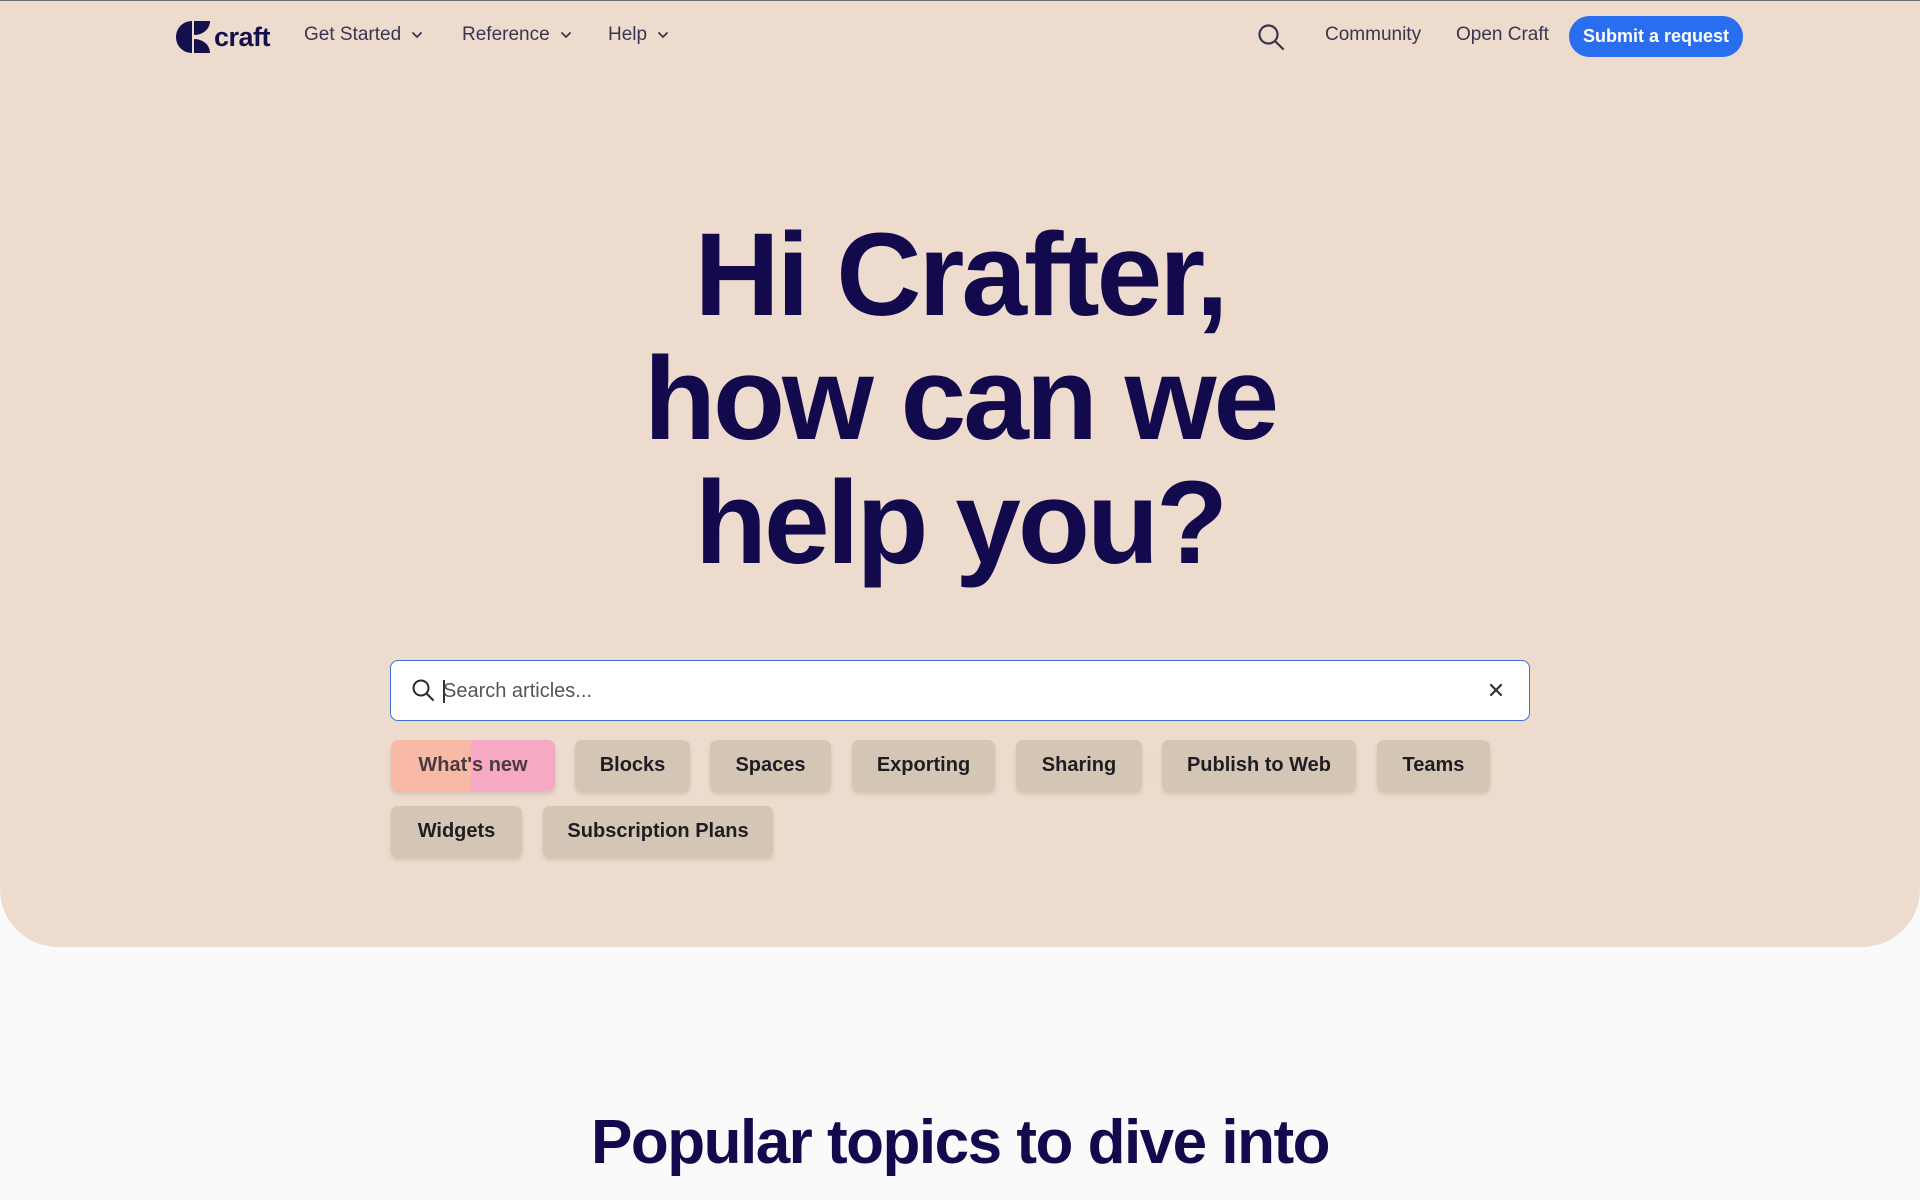 The image size is (1920, 1200). Describe the element at coordinates (1496, 690) in the screenshot. I see `close-icon` at that location.